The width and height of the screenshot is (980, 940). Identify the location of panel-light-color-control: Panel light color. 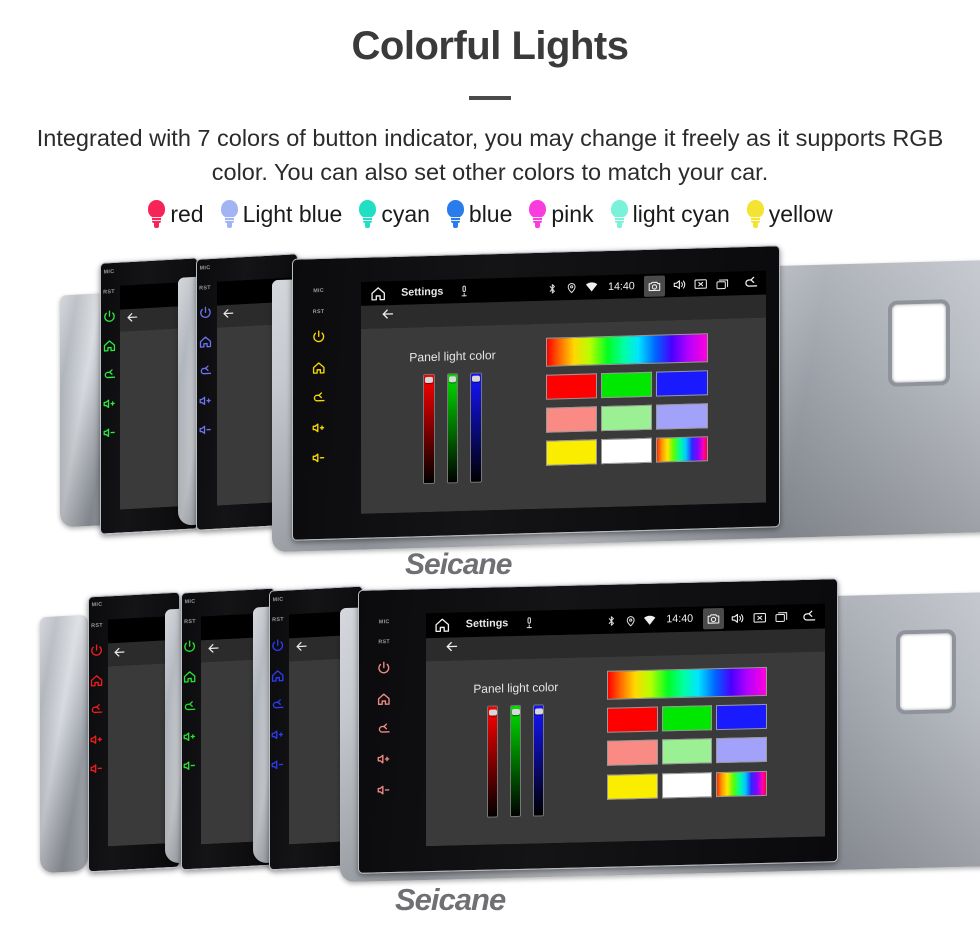
(516, 749).